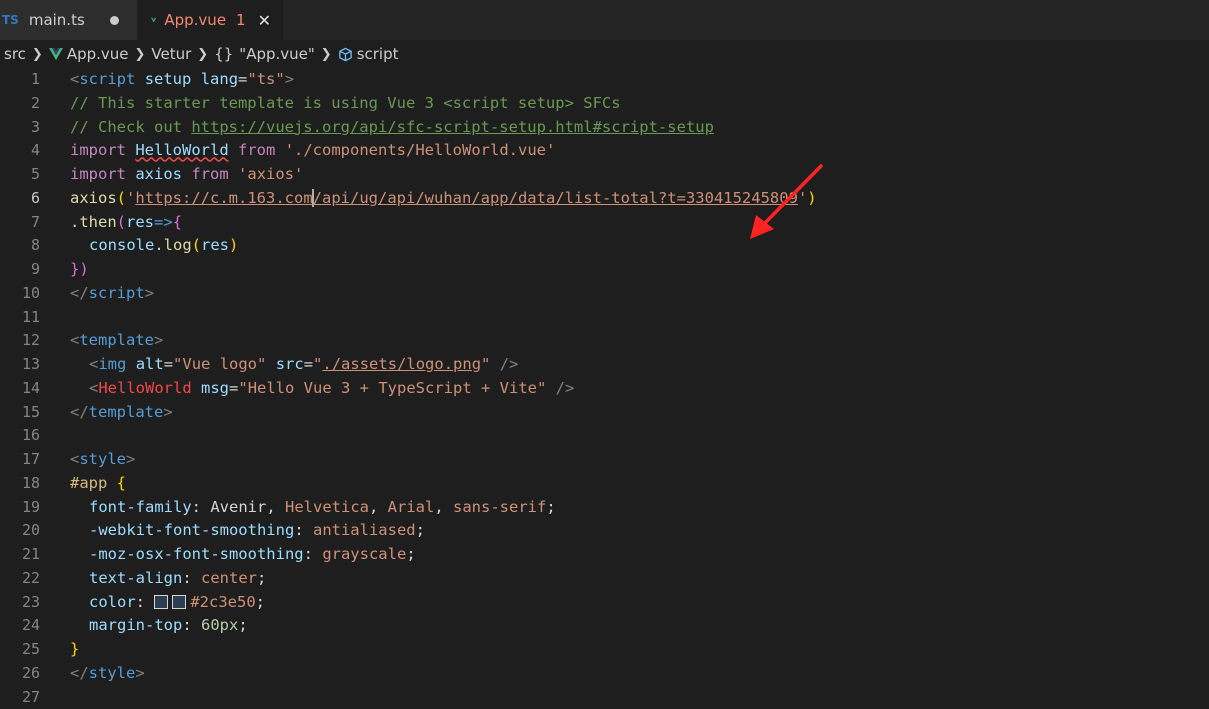 This screenshot has height=709, width=1209. What do you see at coordinates (639, 294) in the screenshot?
I see `code-line: </script>` at bounding box center [639, 294].